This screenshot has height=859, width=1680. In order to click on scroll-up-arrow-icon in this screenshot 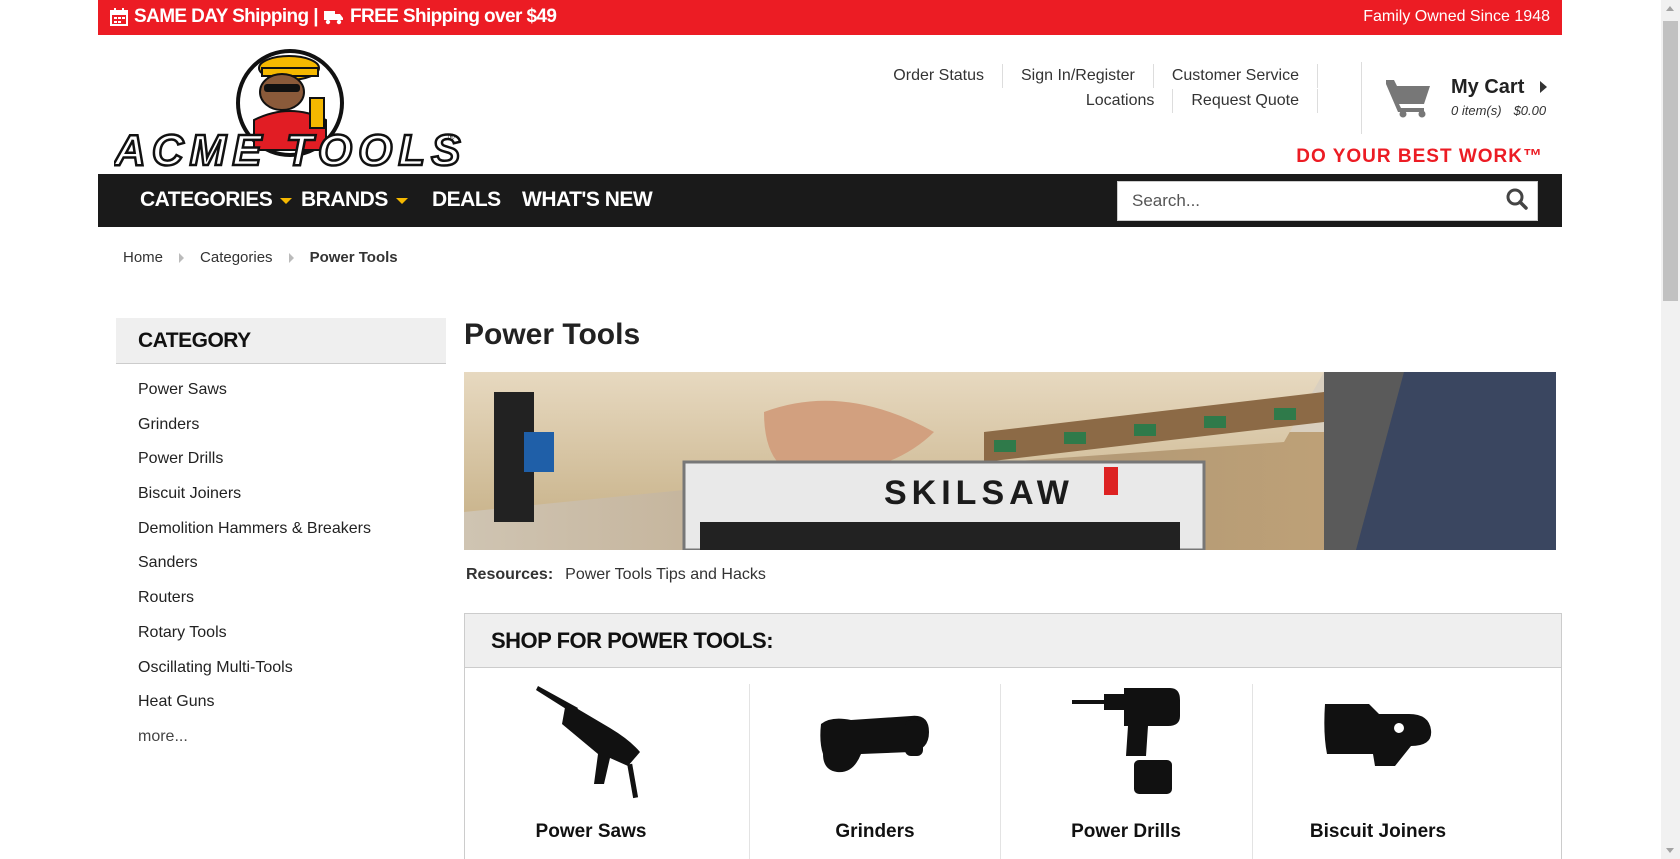, I will do `click(1670, 8)`.